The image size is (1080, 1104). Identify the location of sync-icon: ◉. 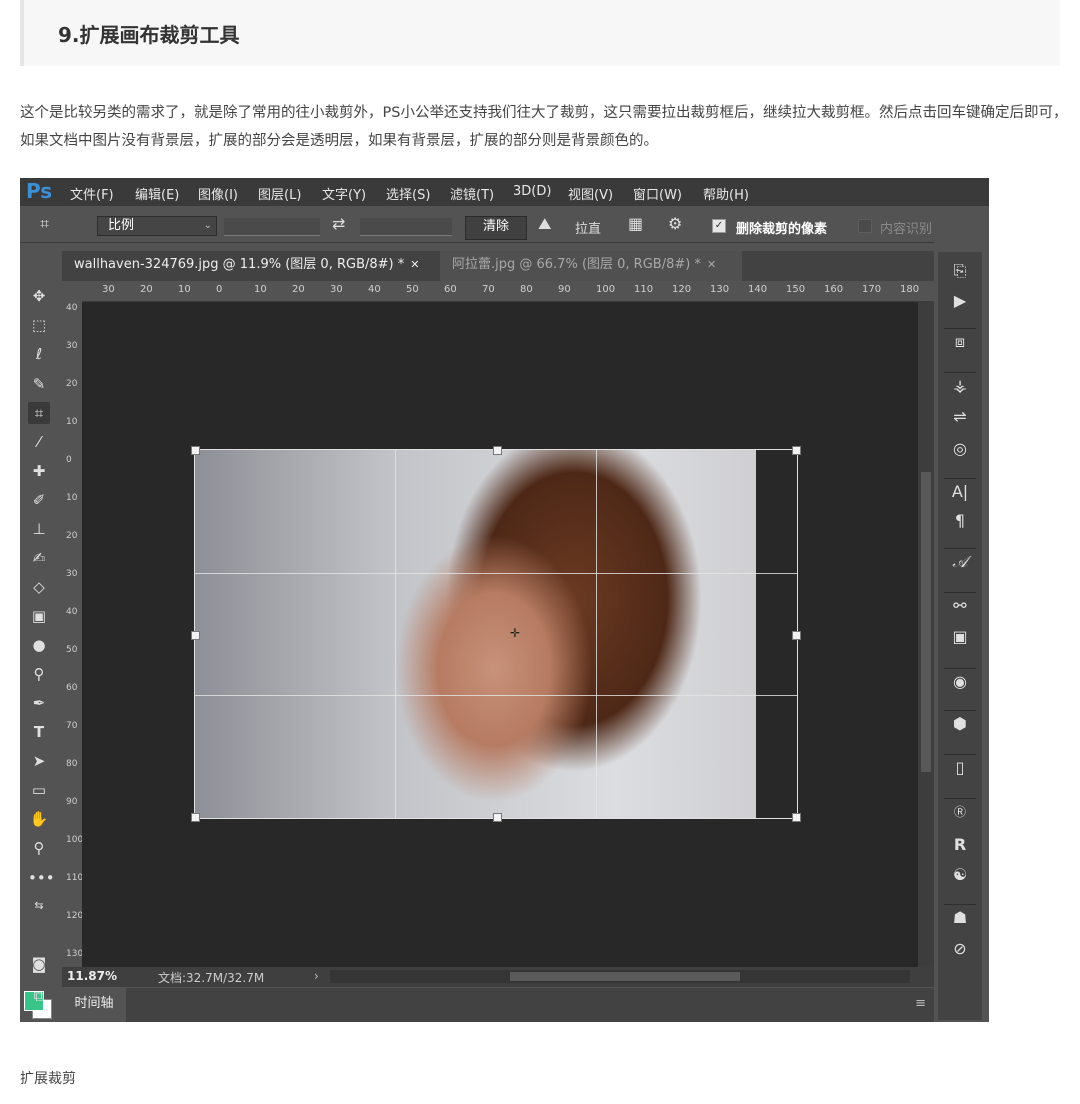
(960, 681).